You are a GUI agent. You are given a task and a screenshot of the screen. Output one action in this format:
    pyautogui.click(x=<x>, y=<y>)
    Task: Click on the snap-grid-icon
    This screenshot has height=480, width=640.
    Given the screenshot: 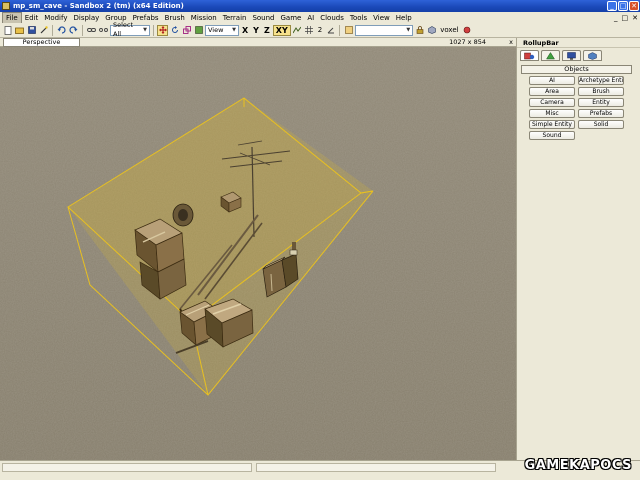 What is the action you would take?
    pyautogui.click(x=309, y=30)
    